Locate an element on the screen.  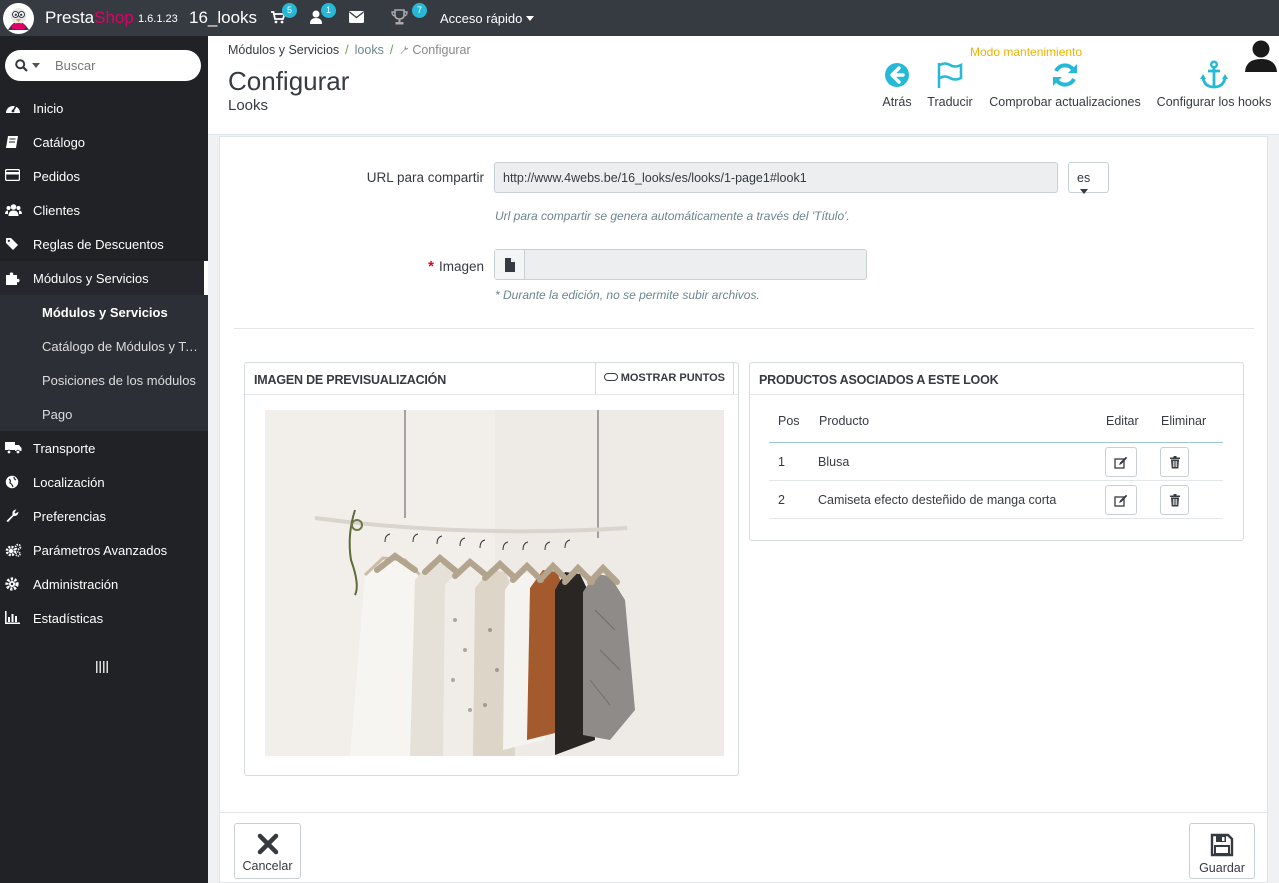
show-points-button: MOSTRAR PUNTOS is located at coordinates (664, 378).